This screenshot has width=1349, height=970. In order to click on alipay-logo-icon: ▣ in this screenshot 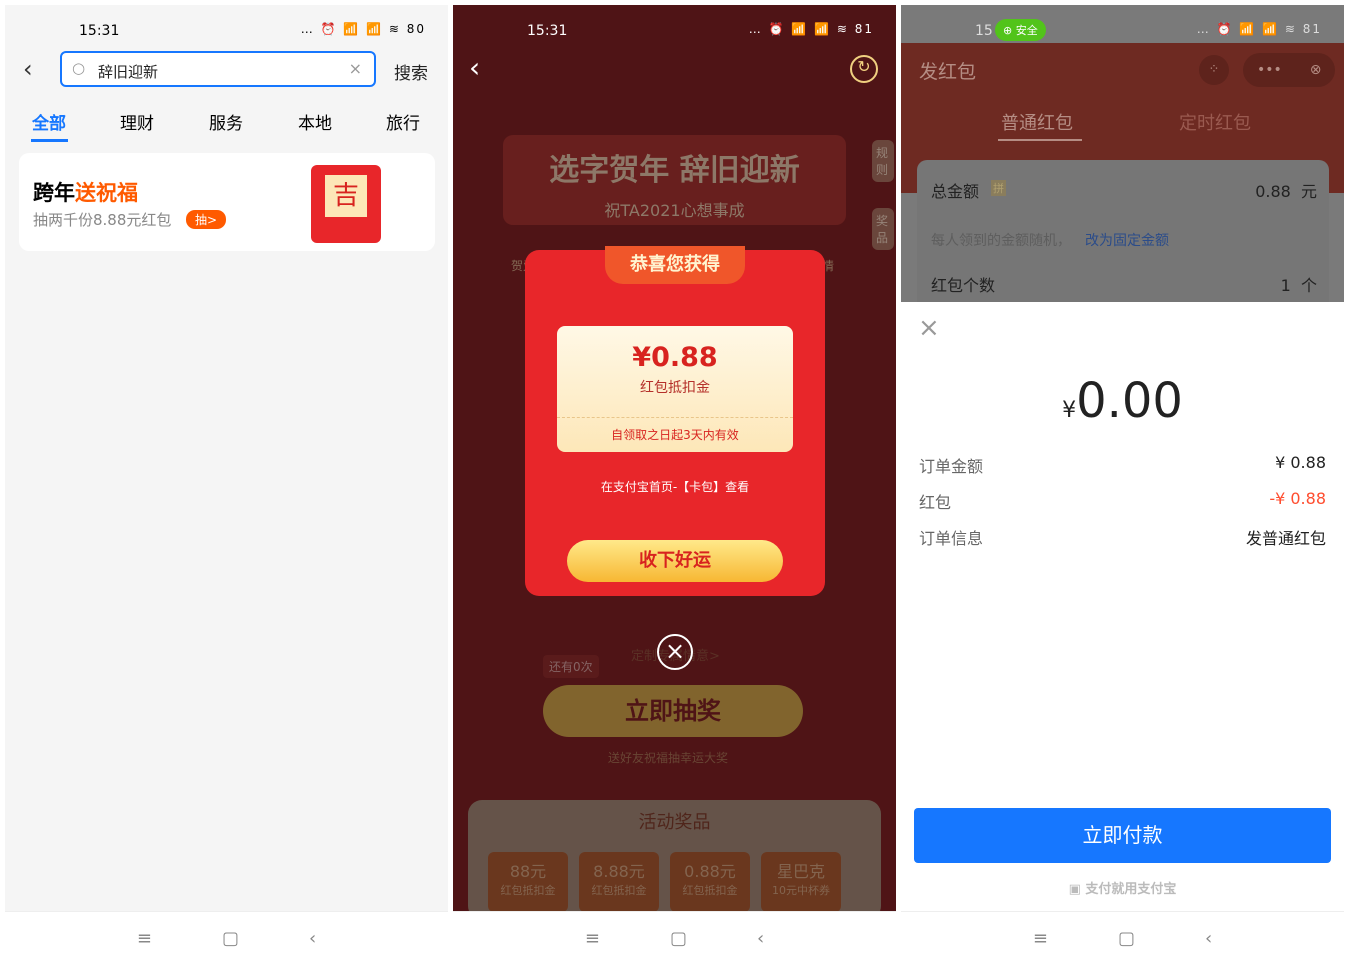, I will do `click(1074, 889)`.